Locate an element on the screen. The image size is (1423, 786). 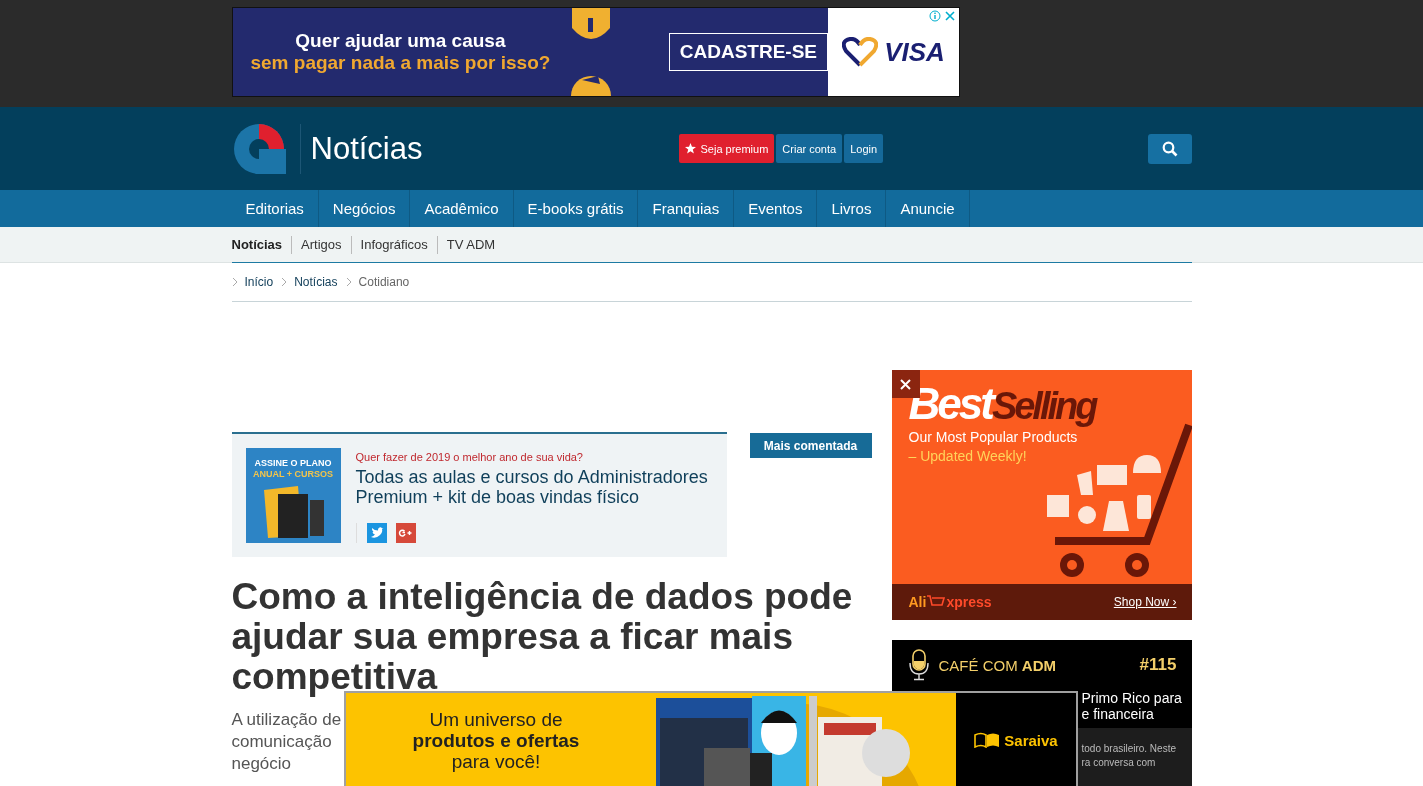
product-ad: BestSelling Our Most Popular Products – Updated Weekly! Ali xpress Shop Now › is located at coordinates (1041, 495).